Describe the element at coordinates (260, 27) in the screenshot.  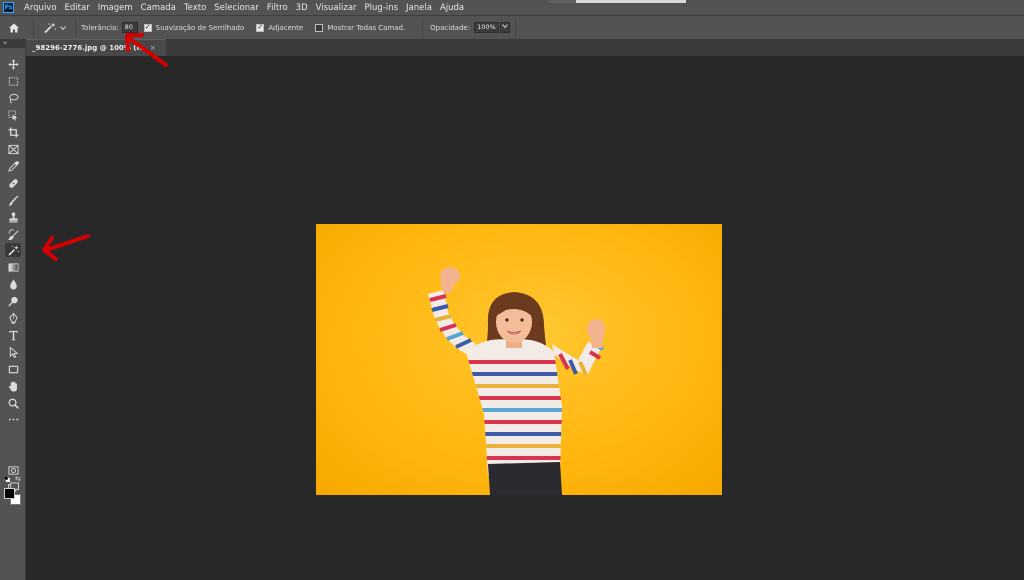
I see `check-icon: ✓` at that location.